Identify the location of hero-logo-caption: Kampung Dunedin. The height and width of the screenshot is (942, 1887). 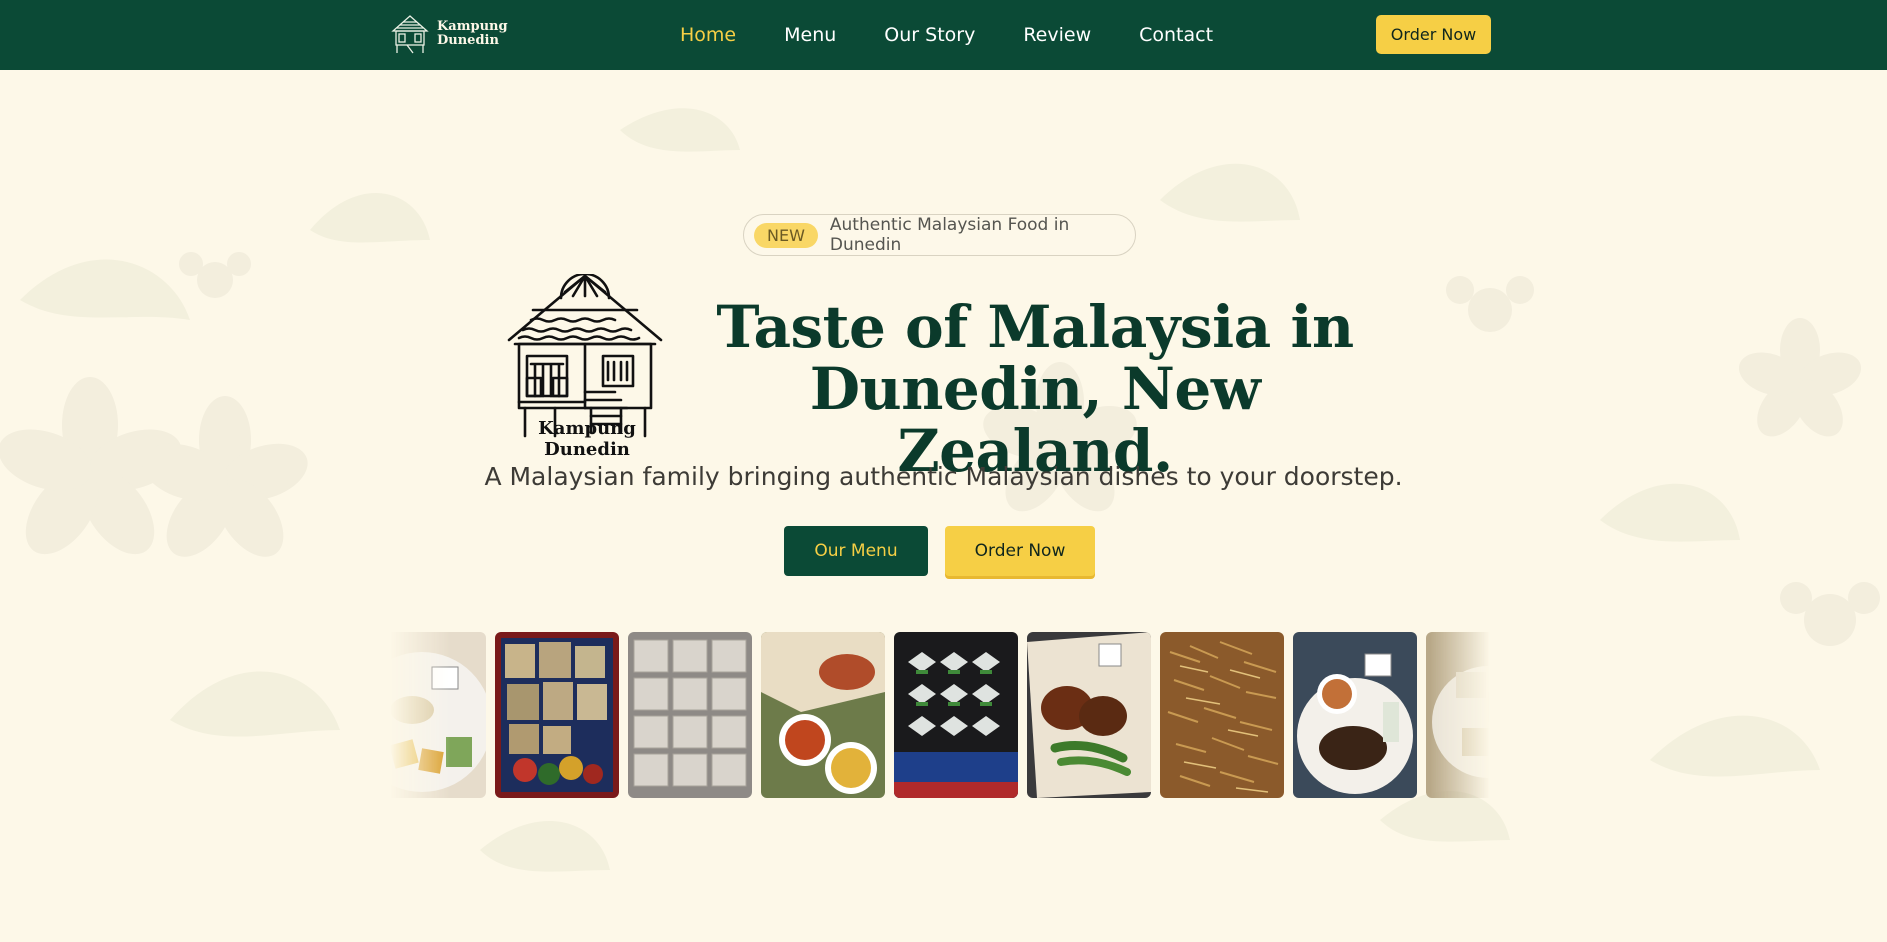
(587, 439).